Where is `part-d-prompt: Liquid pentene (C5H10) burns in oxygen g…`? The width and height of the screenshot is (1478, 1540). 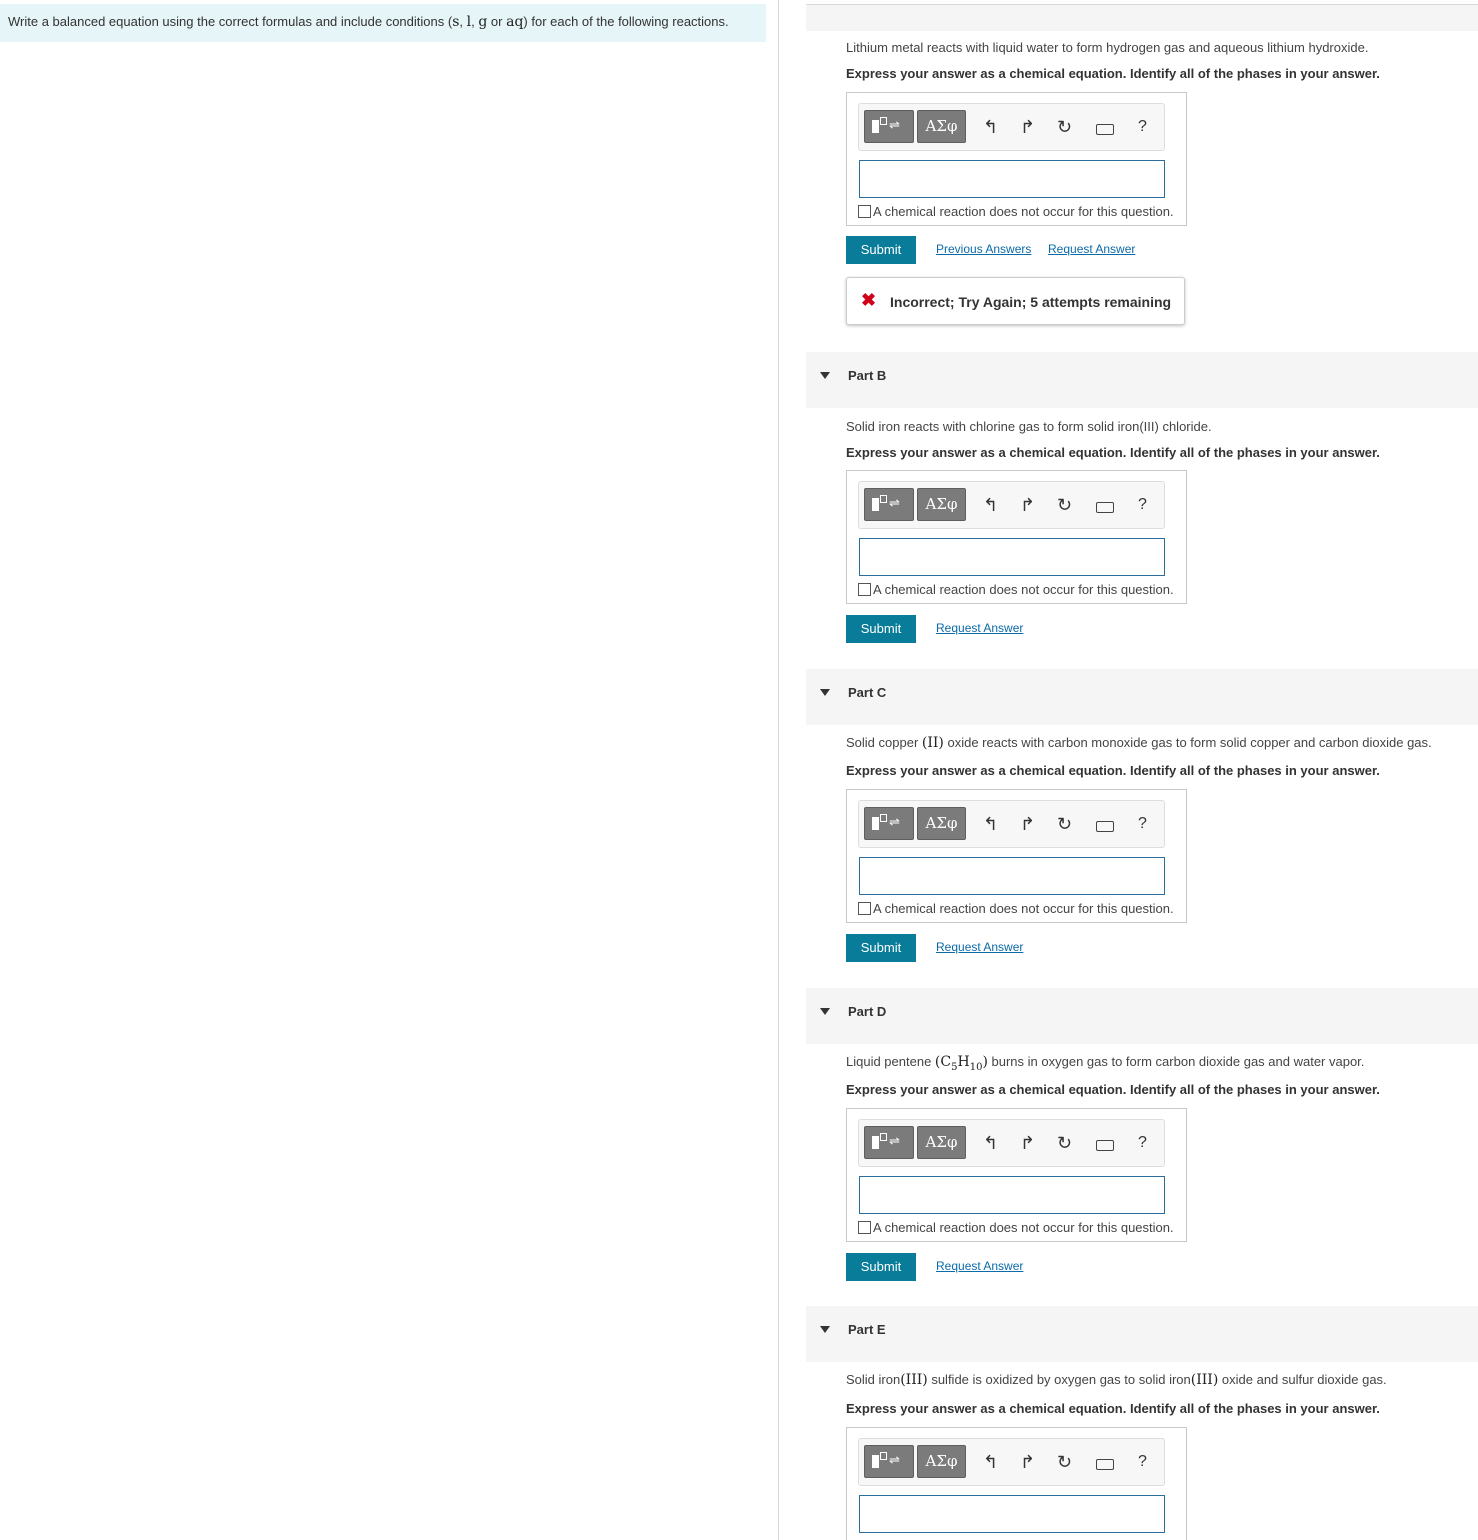
part-d-prompt: Liquid pentene (C5H10) burns in oxygen g… is located at coordinates (1105, 1063).